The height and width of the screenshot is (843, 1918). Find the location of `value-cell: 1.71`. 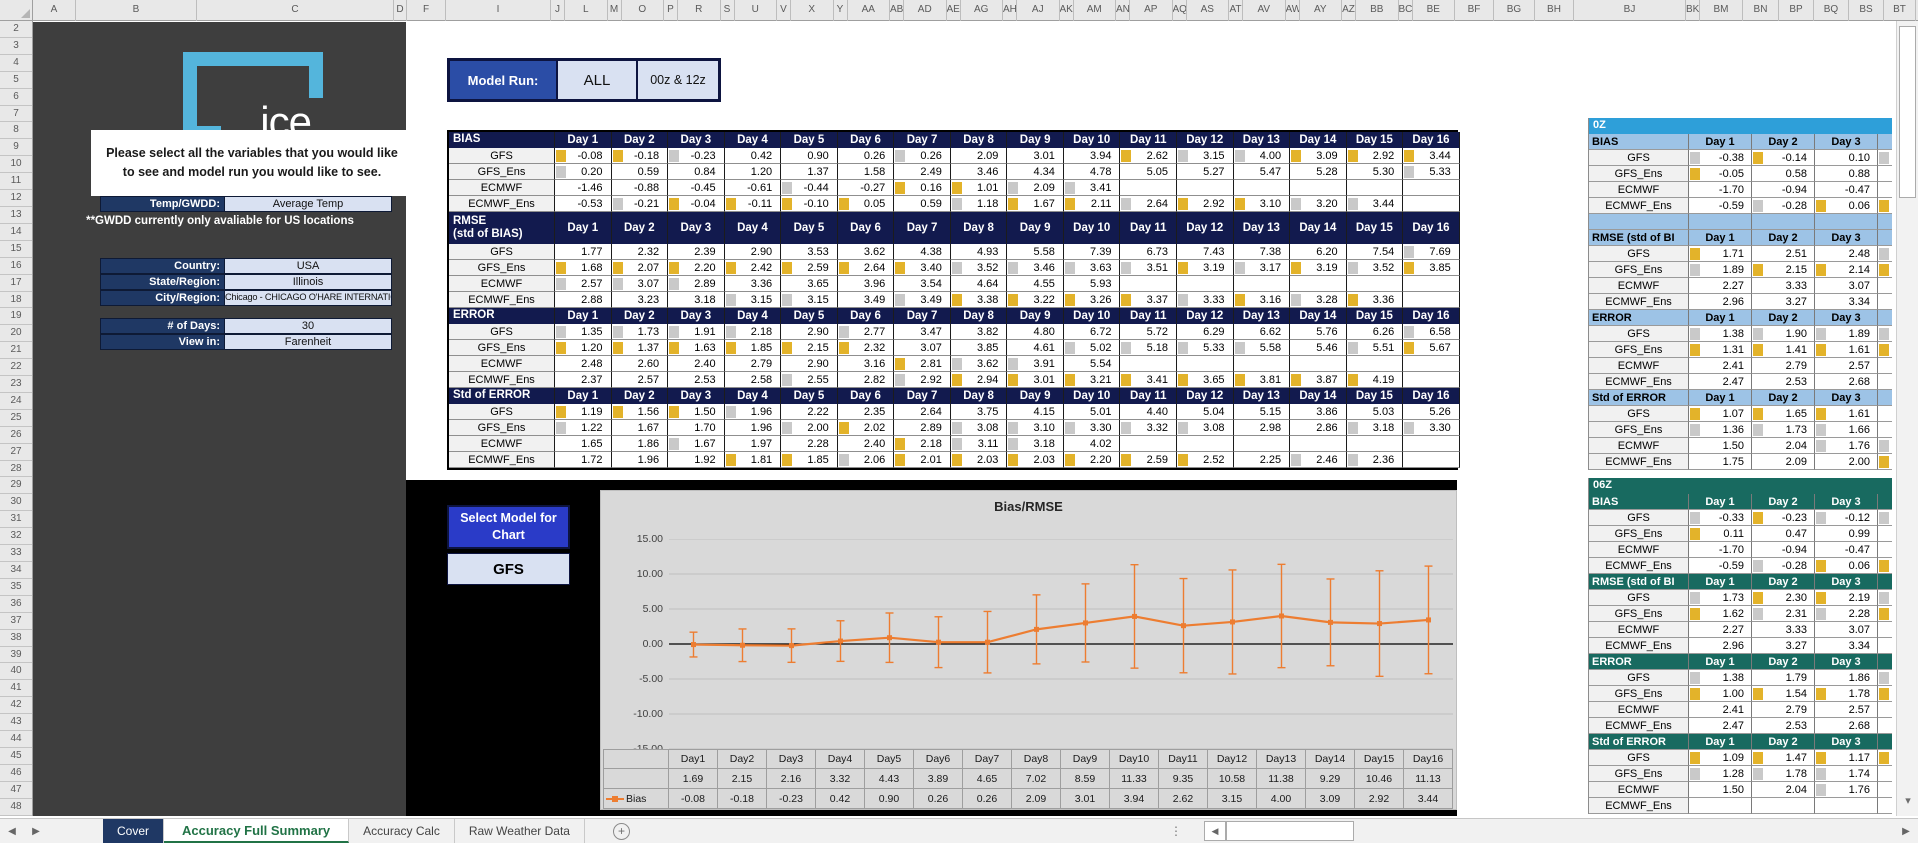

value-cell: 1.71 is located at coordinates (1720, 254).